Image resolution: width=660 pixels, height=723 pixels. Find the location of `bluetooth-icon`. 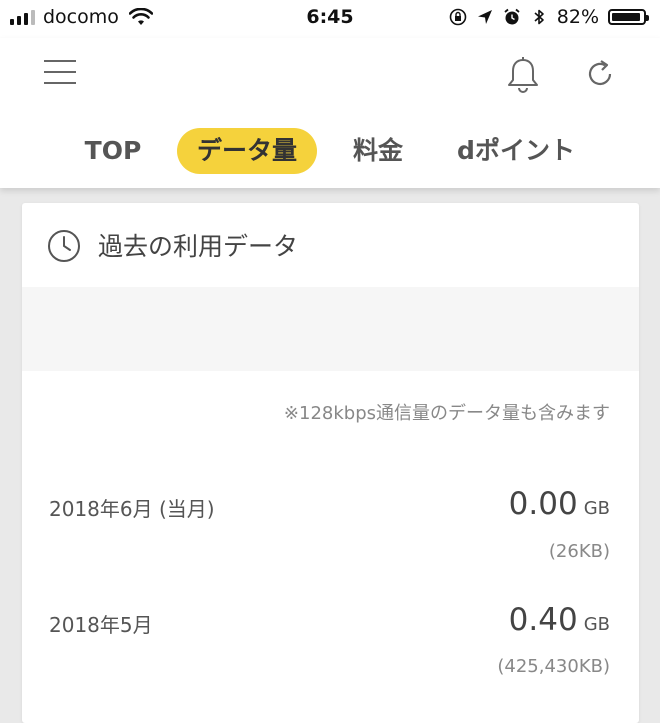

bluetooth-icon is located at coordinates (539, 17).